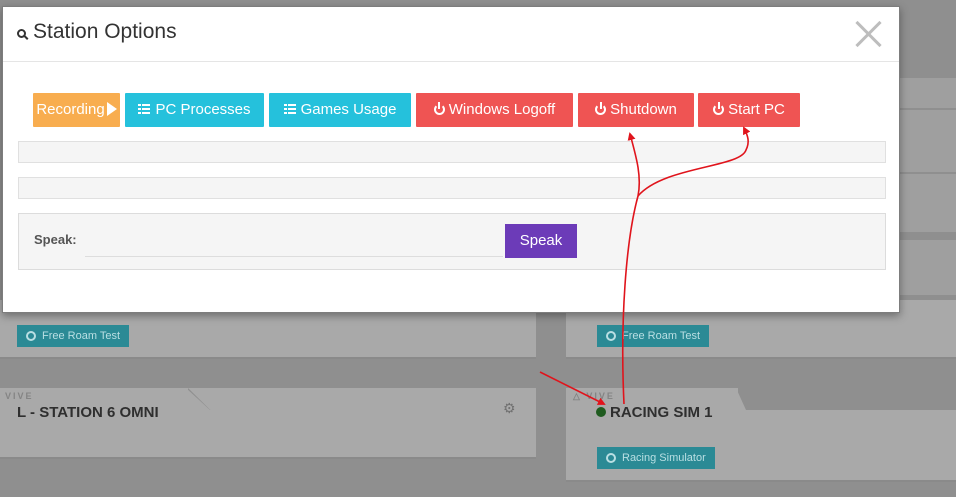  Describe the element at coordinates (76, 110) in the screenshot. I see `recording-button: Recording` at that location.